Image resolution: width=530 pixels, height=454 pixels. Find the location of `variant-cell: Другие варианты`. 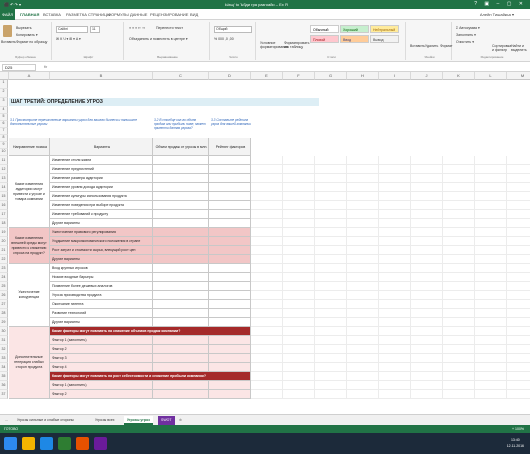

variant-cell: Другие варианты is located at coordinates (101, 223).